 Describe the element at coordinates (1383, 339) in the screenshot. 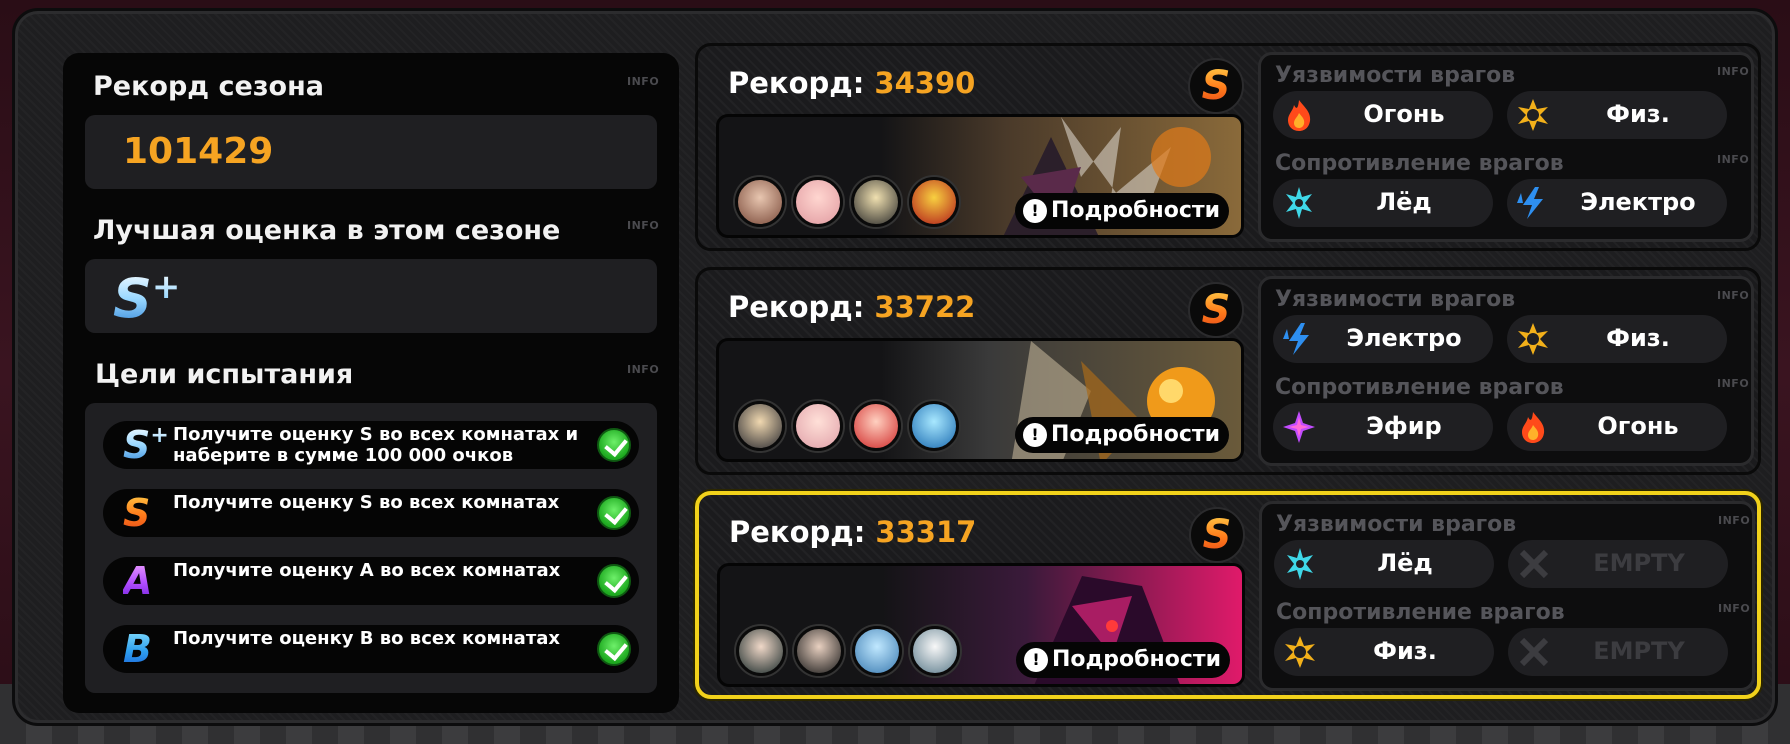

I see `weakness-pill: Электро` at that location.